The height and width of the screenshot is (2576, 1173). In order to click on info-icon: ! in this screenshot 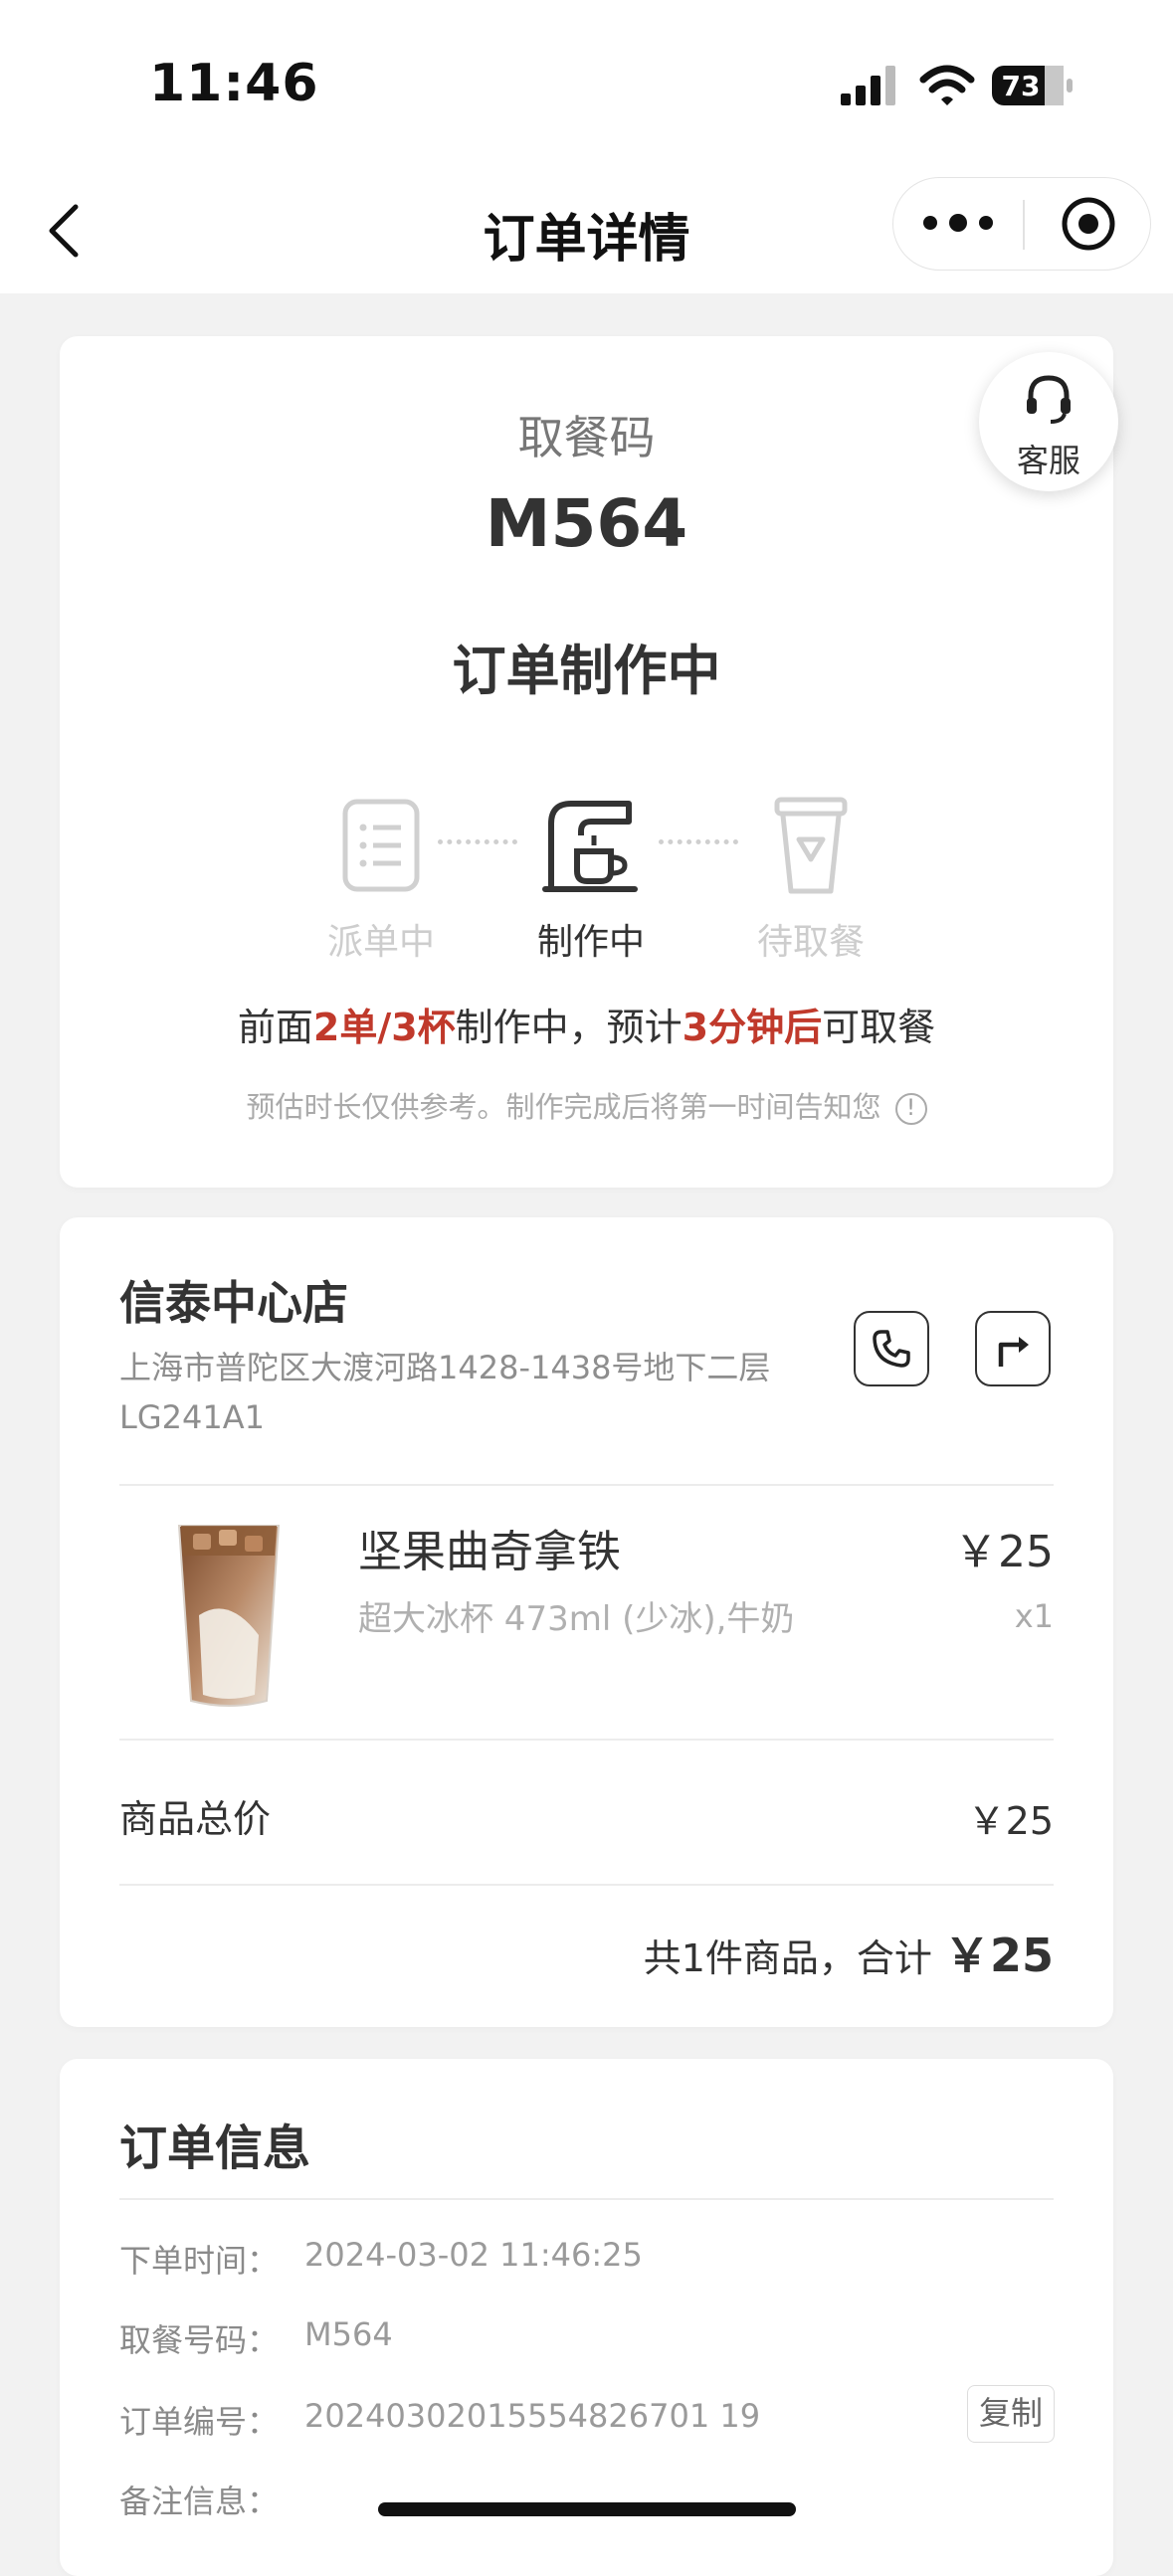, I will do `click(910, 1109)`.